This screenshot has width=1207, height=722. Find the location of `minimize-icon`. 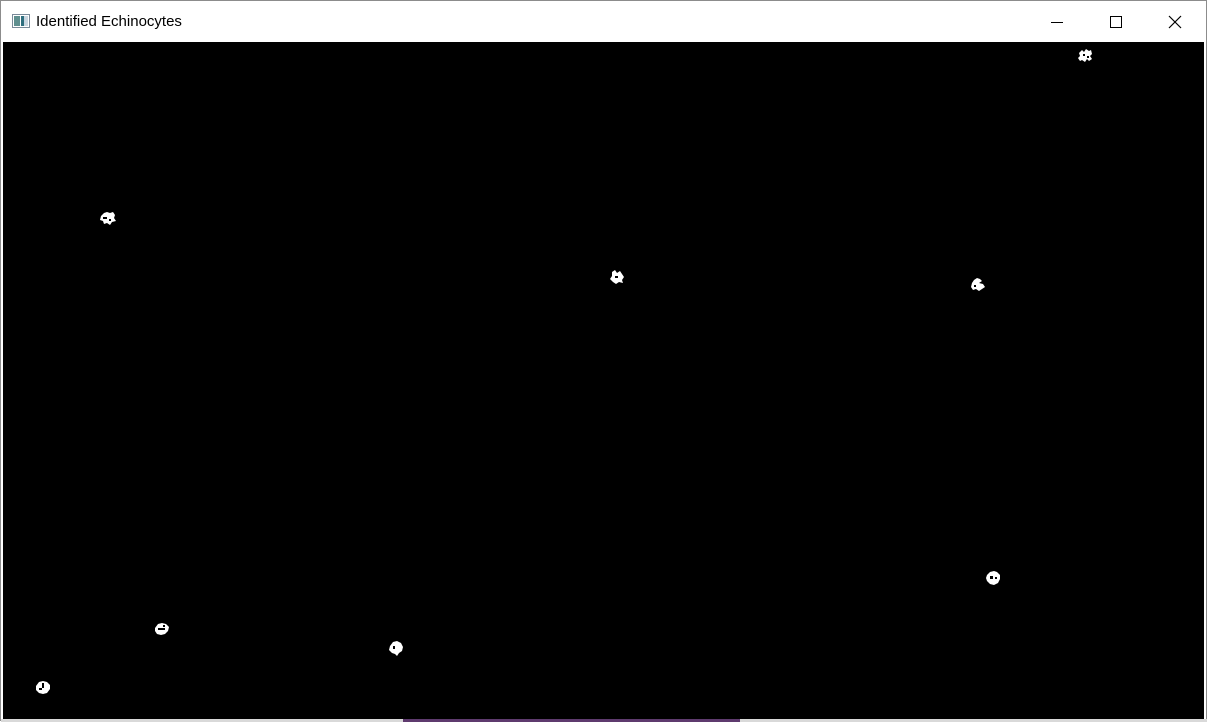

minimize-icon is located at coordinates (1057, 22).